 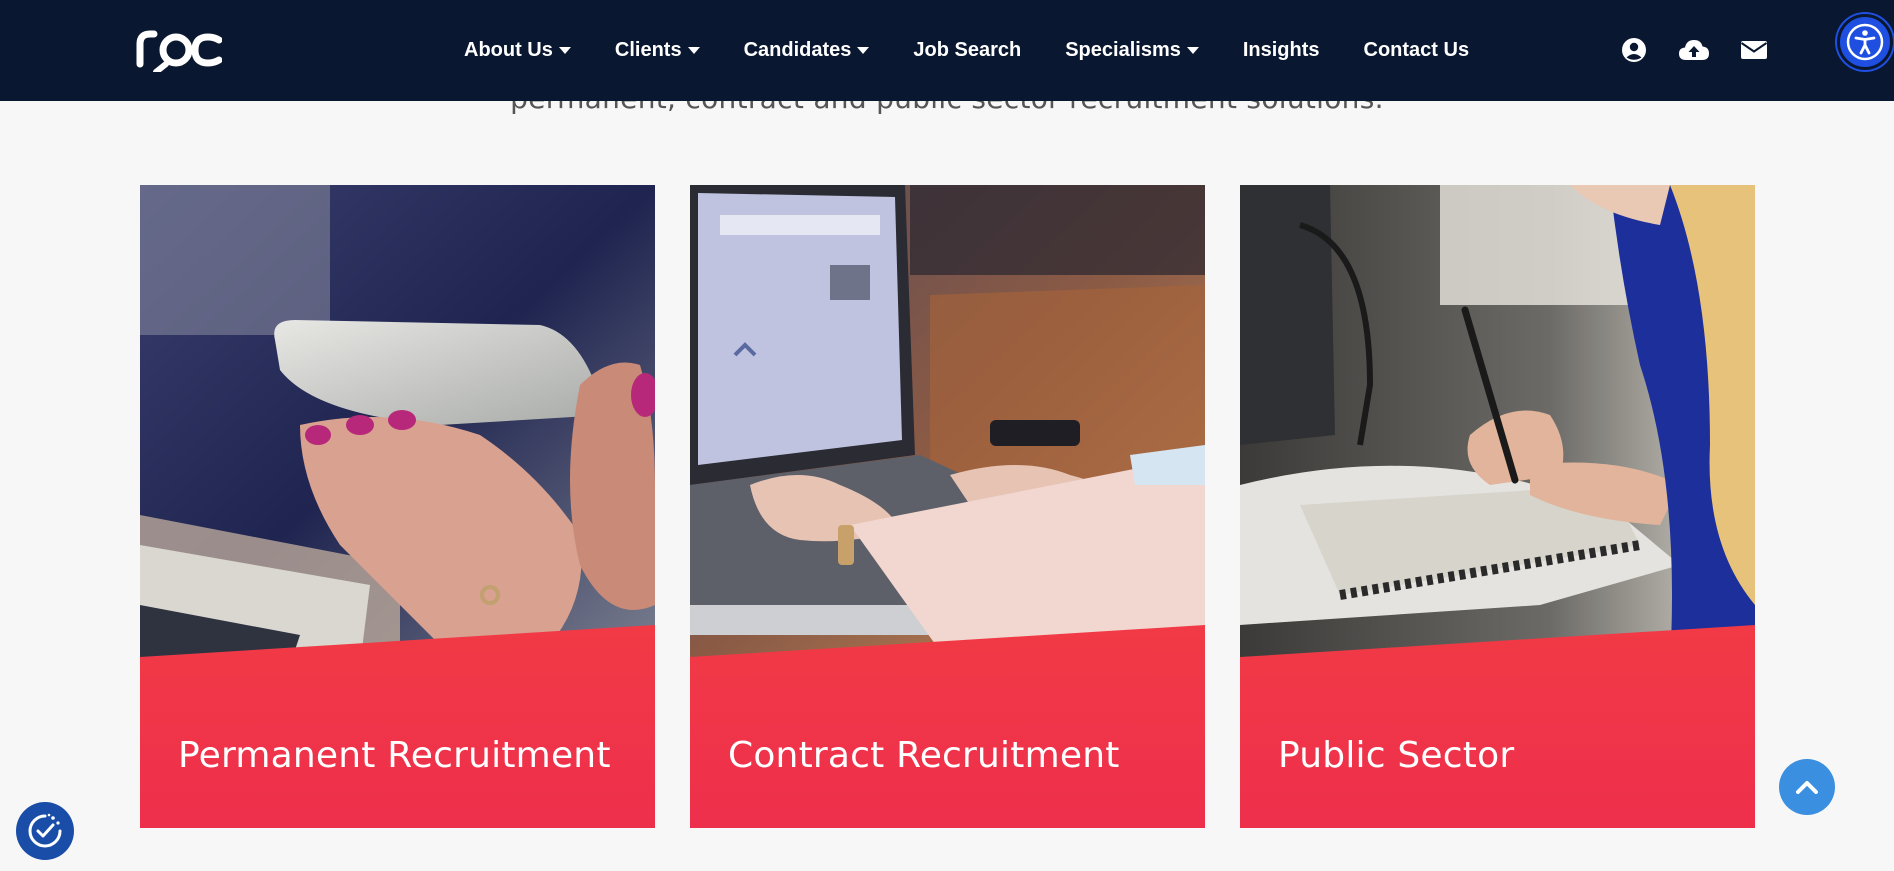 I want to click on typing-on-laptop-photo, so click(x=947, y=425).